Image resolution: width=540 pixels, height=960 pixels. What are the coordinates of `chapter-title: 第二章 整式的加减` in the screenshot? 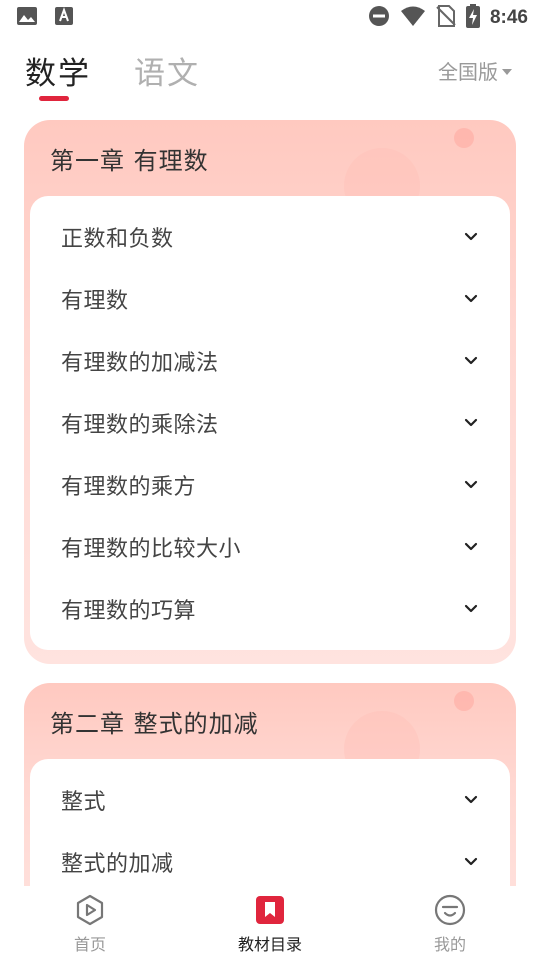 It's located at (154, 723).